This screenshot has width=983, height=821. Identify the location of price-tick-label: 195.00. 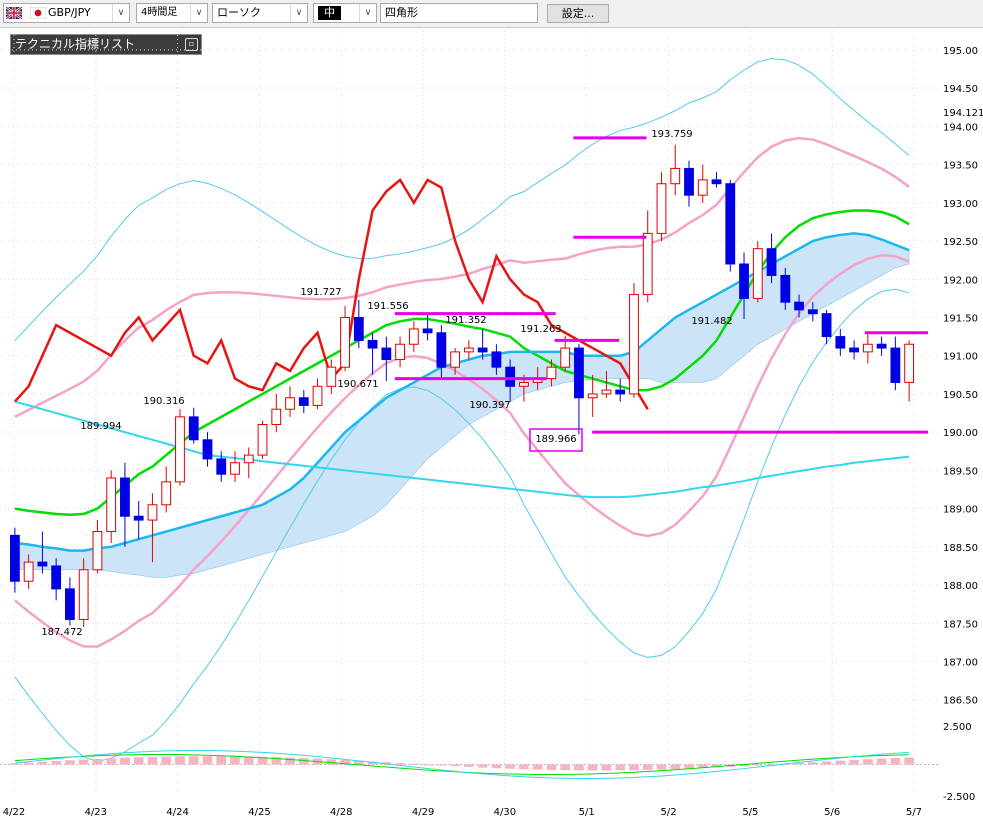
(960, 51).